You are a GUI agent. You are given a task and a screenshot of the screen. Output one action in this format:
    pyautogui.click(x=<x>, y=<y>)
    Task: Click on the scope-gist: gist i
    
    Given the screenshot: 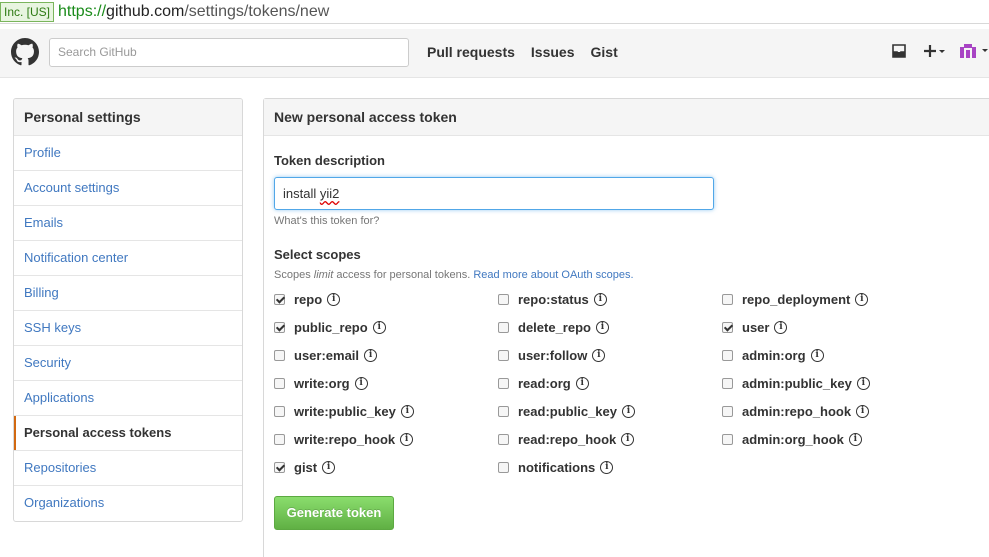 What is the action you would take?
    pyautogui.click(x=305, y=467)
    